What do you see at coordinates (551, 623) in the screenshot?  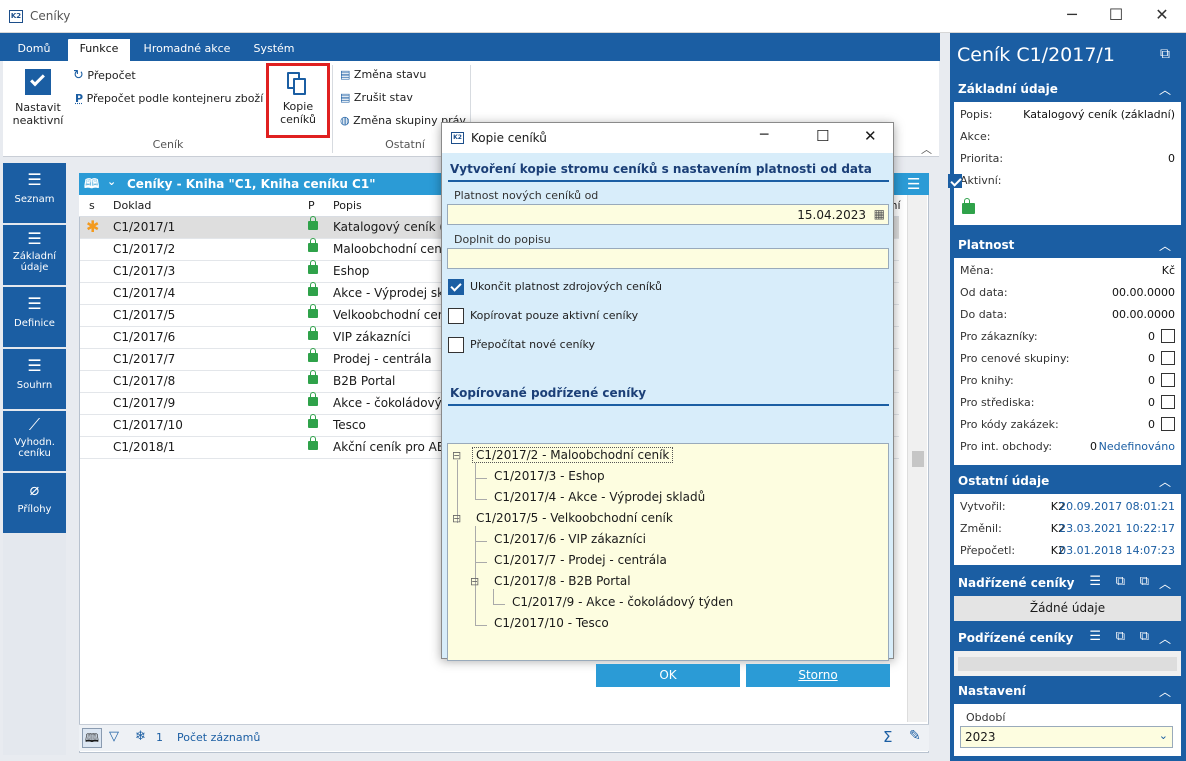 I see `tree-node: C1/2017/10 - Tesco` at bounding box center [551, 623].